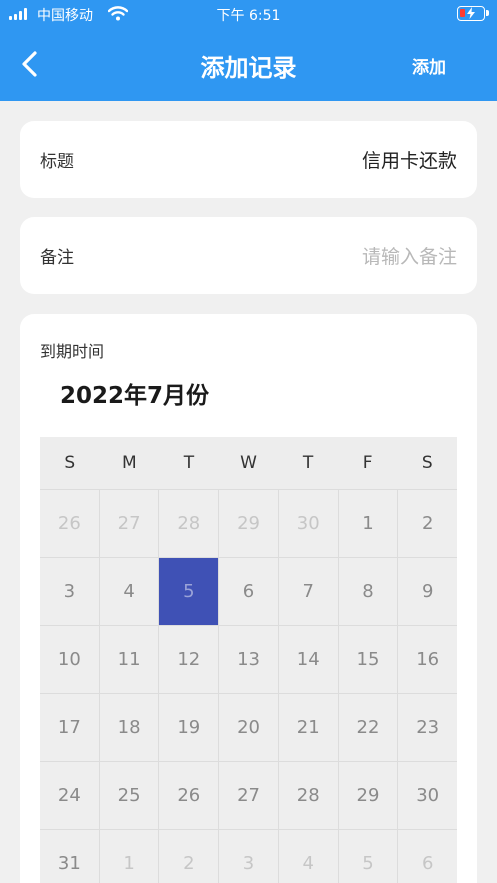 This screenshot has width=497, height=883. Describe the element at coordinates (409, 255) in the screenshot. I see `note-input: 请输入备注` at that location.